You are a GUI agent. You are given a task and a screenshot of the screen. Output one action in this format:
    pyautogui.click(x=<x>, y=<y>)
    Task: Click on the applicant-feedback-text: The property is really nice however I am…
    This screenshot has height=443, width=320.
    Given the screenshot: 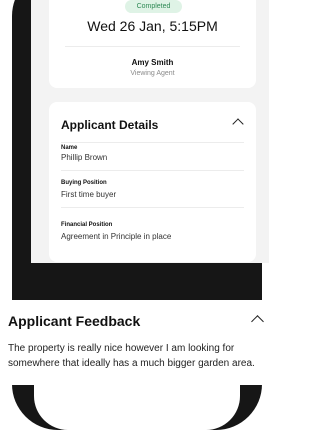 What is the action you would take?
    pyautogui.click(x=131, y=356)
    